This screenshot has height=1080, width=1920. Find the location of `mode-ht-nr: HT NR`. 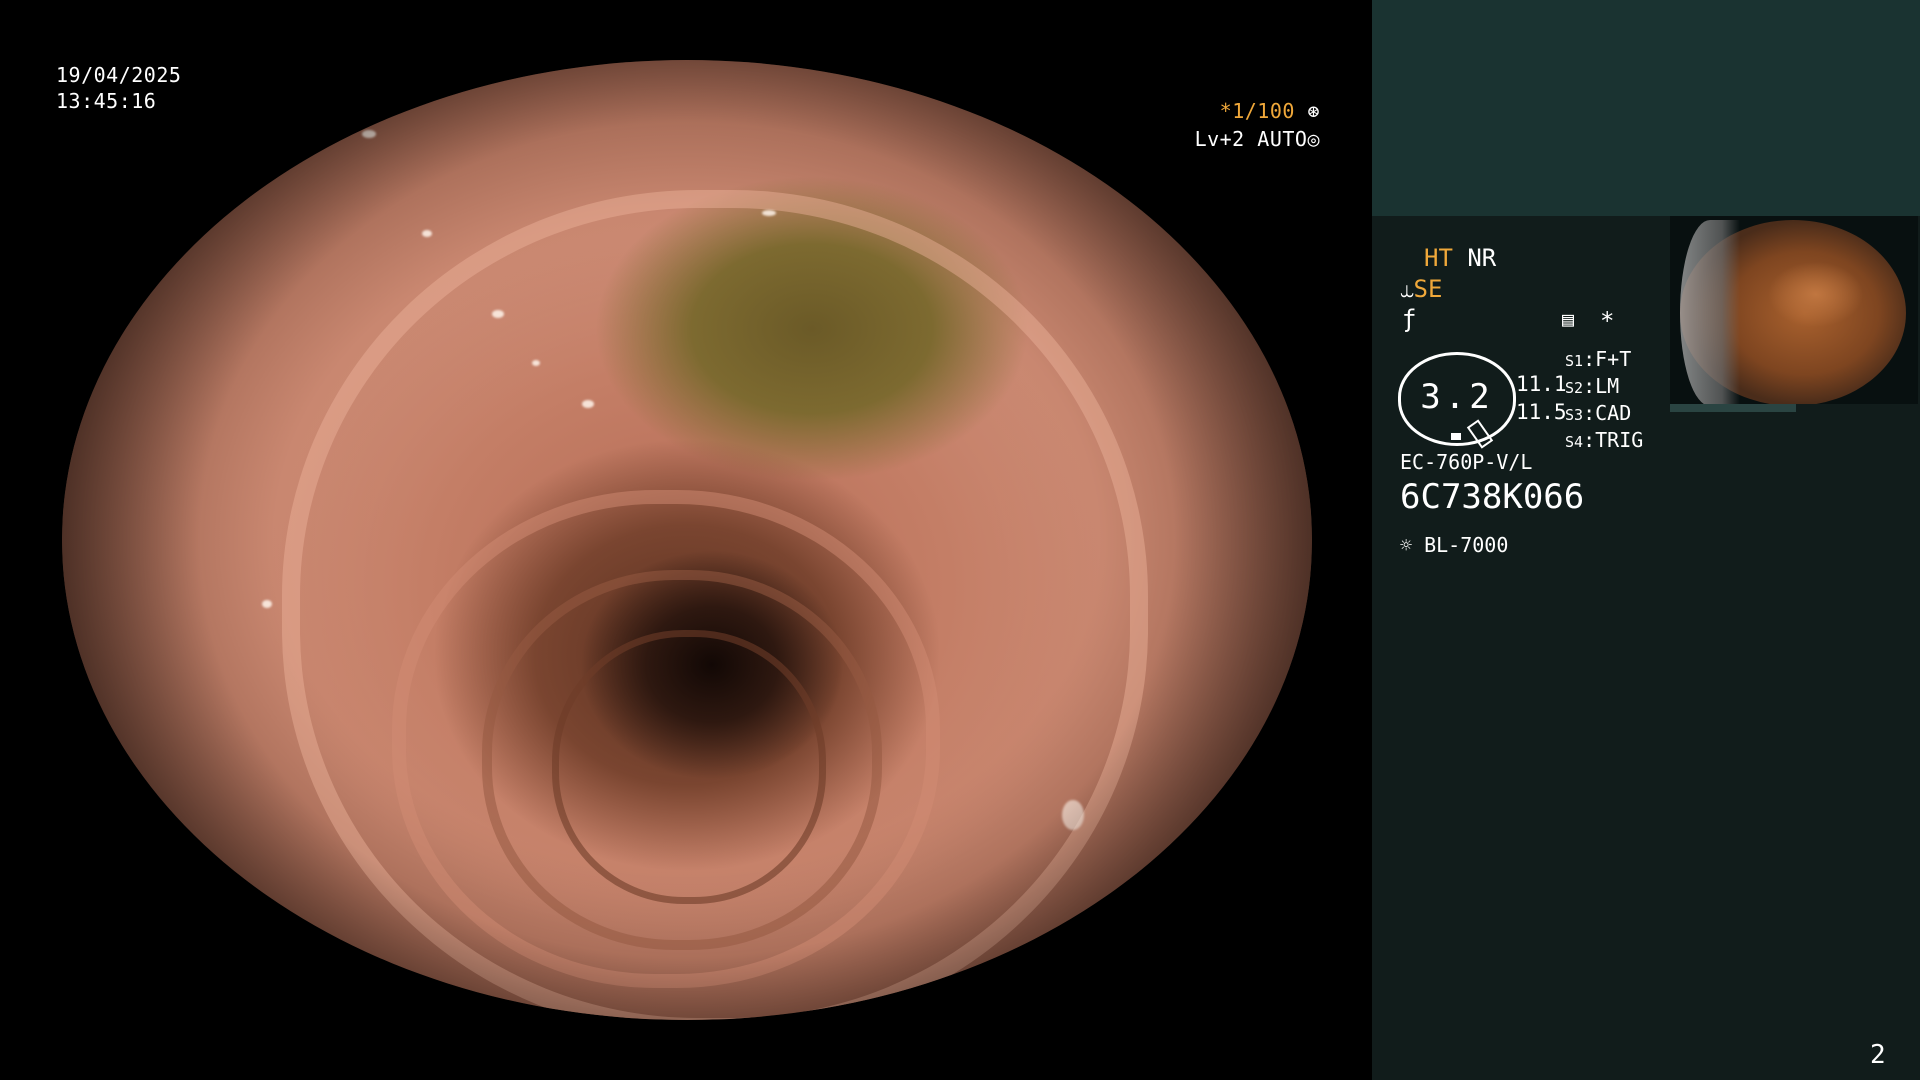

mode-ht-nr: HT NR is located at coordinates (1460, 258).